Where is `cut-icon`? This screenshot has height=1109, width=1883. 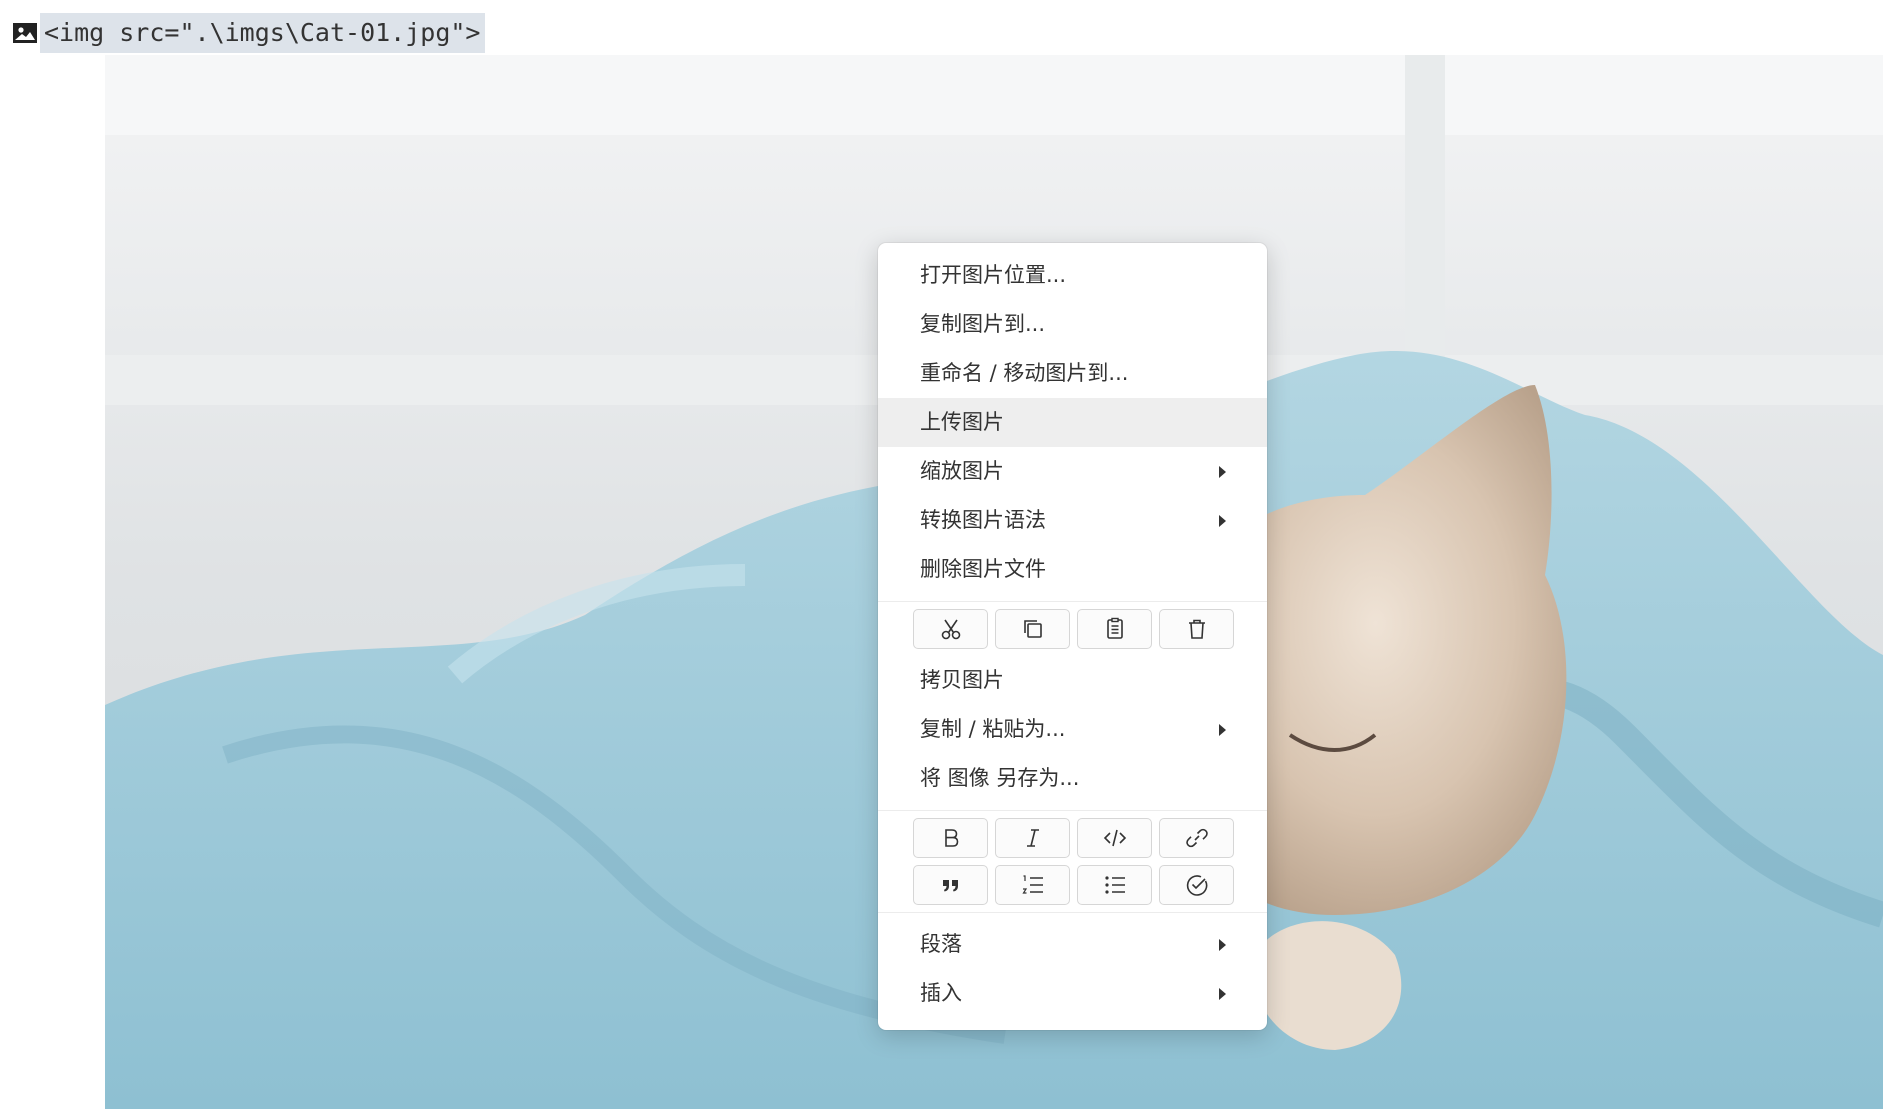 cut-icon is located at coordinates (950, 629).